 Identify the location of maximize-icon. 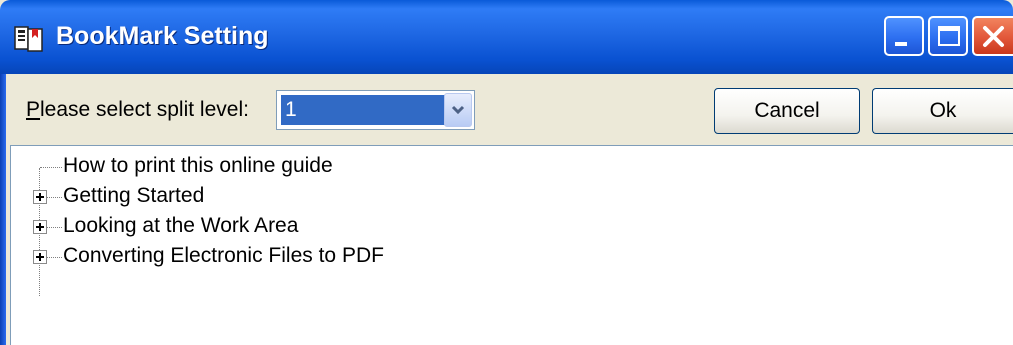
(949, 36).